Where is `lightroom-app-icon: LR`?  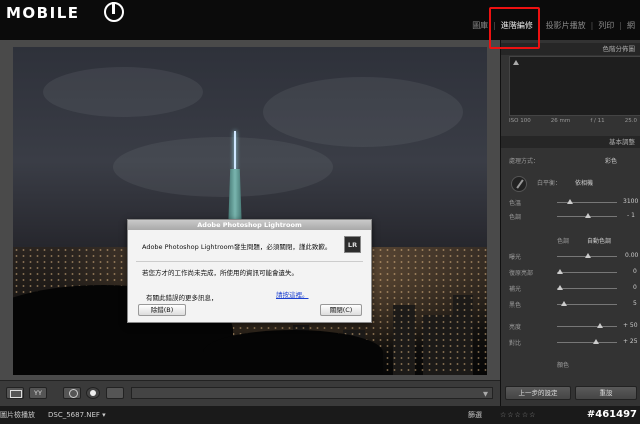 lightroom-app-icon: LR is located at coordinates (352, 244).